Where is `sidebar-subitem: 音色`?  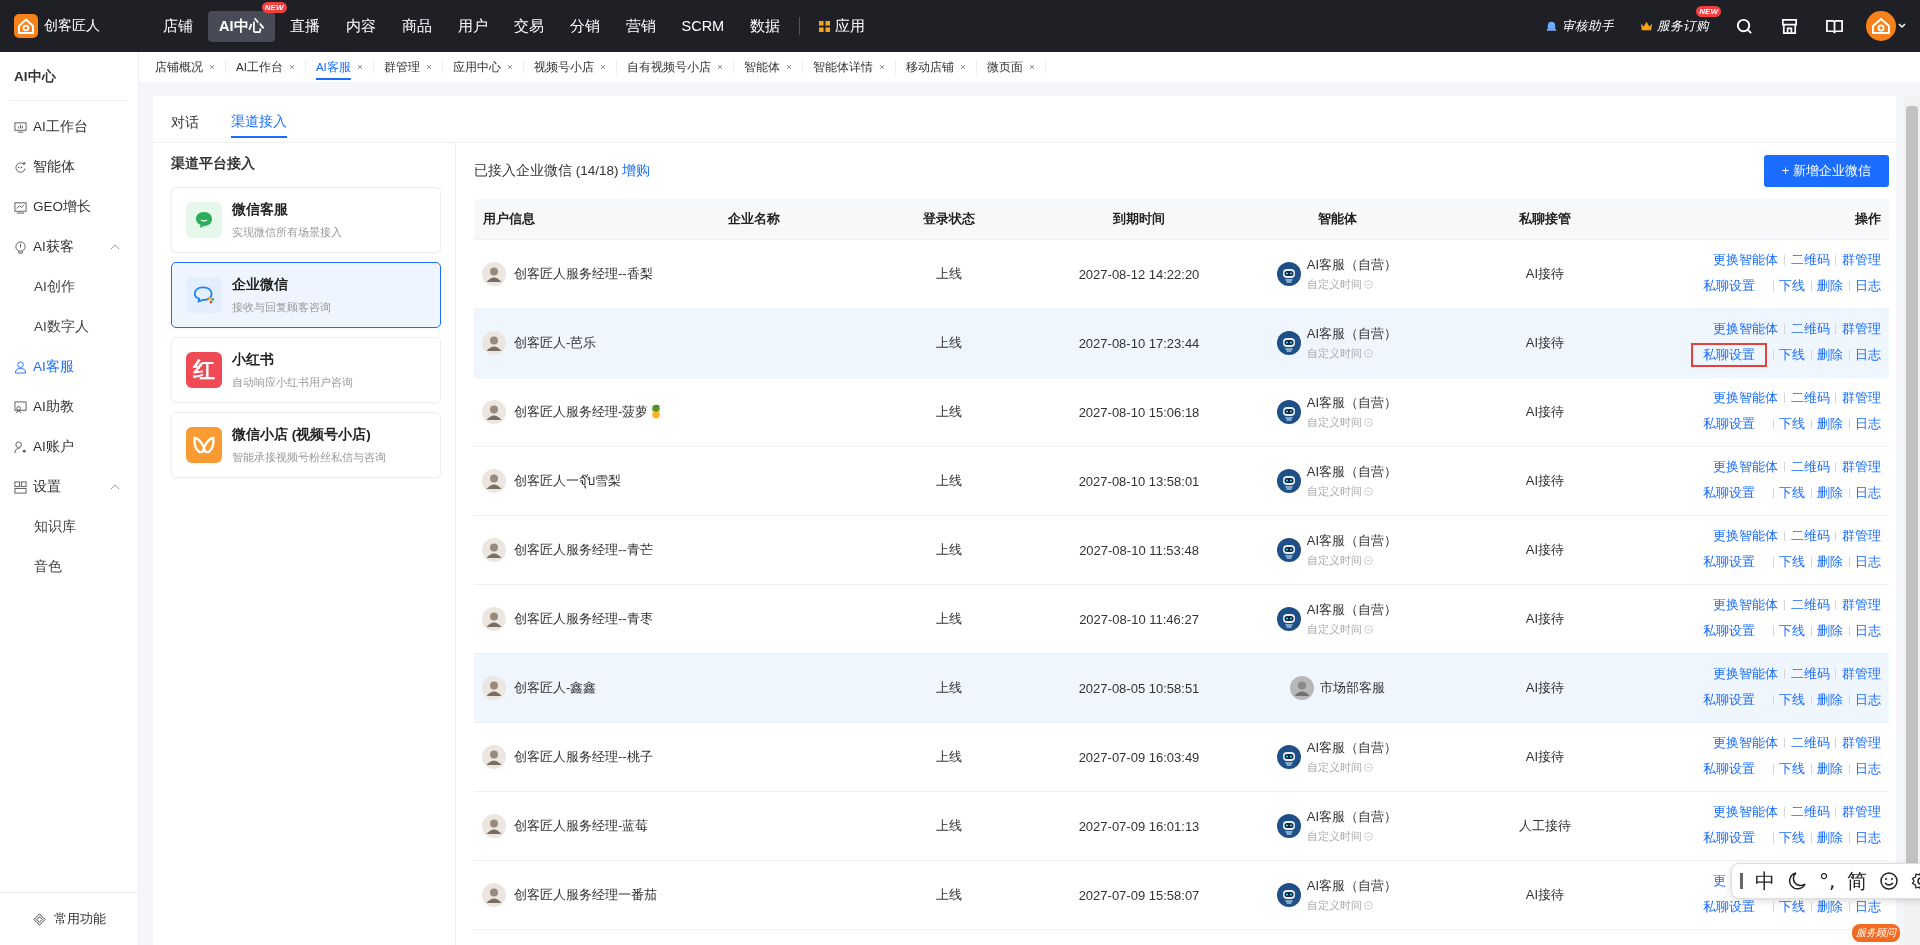 sidebar-subitem: 音色 is located at coordinates (69, 567).